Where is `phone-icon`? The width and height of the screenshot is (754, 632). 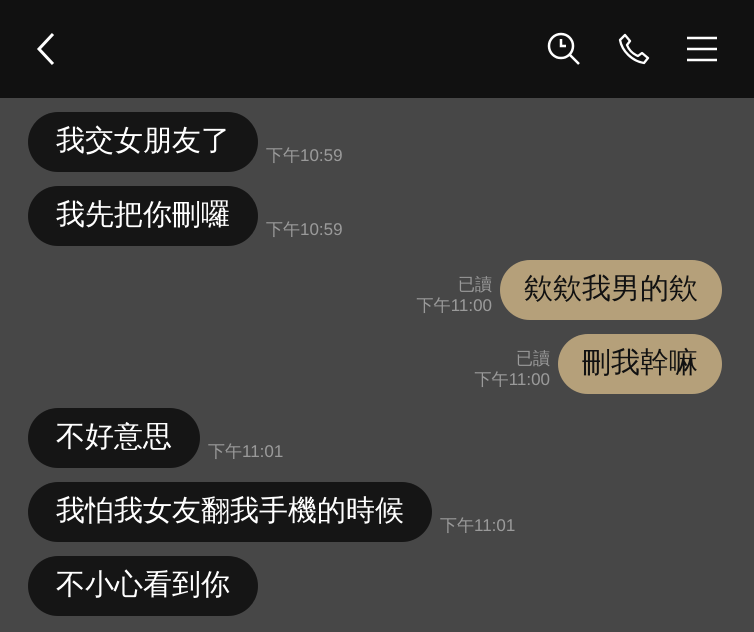 phone-icon is located at coordinates (634, 49).